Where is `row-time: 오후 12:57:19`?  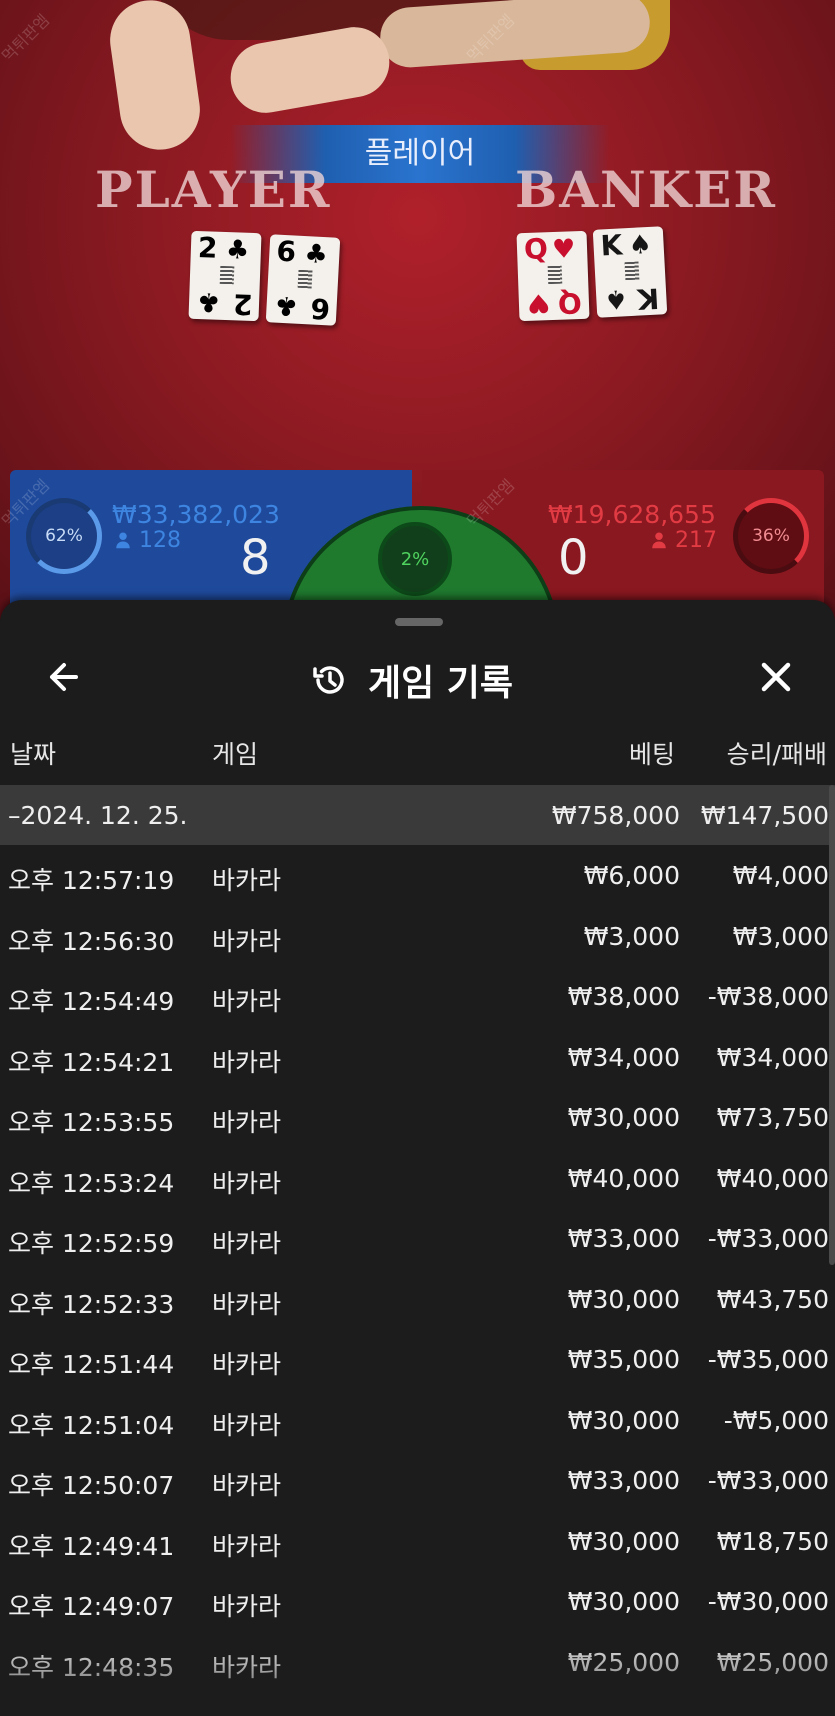 row-time: 오후 12:57:19 is located at coordinates (91, 880).